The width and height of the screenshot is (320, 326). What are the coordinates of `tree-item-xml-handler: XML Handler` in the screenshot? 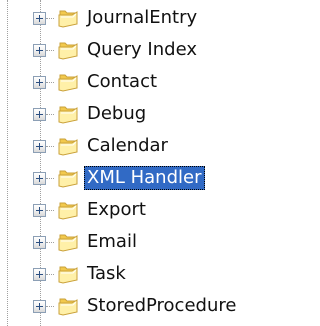 It's located at (136, 178).